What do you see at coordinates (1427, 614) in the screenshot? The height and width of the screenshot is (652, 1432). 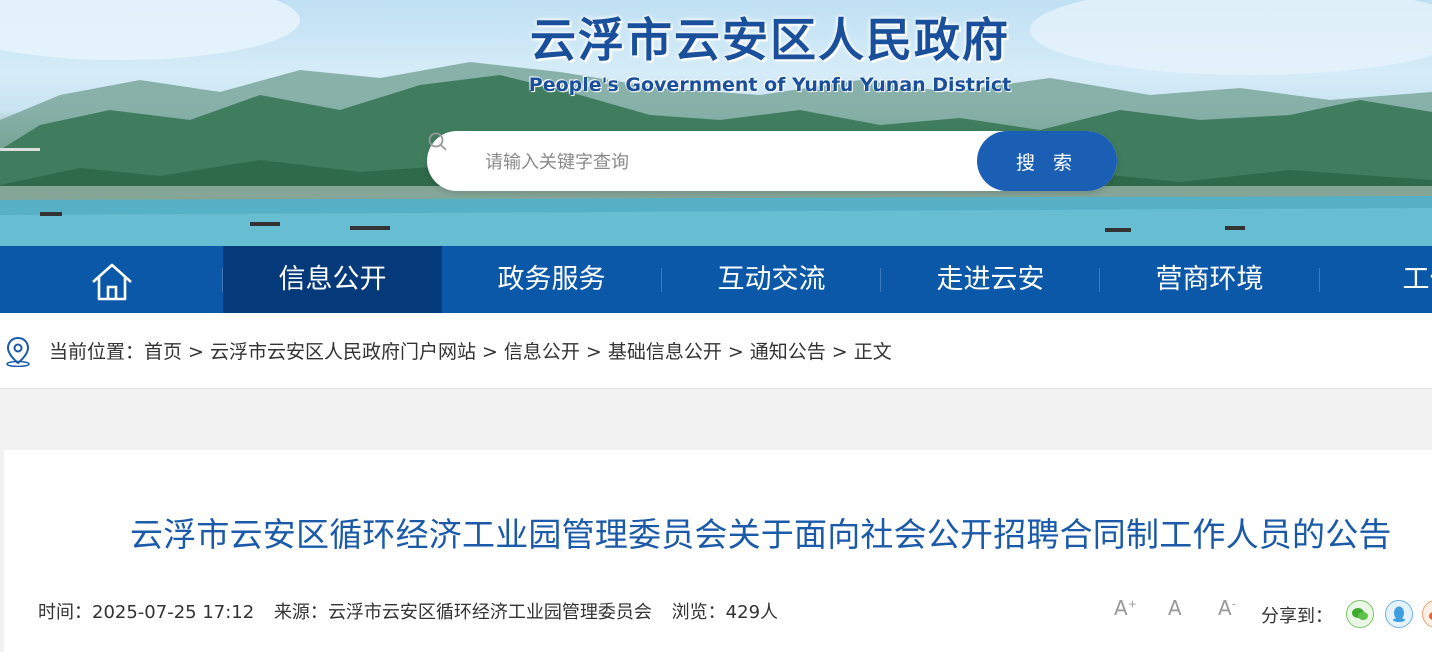 I see `weibo-icon` at bounding box center [1427, 614].